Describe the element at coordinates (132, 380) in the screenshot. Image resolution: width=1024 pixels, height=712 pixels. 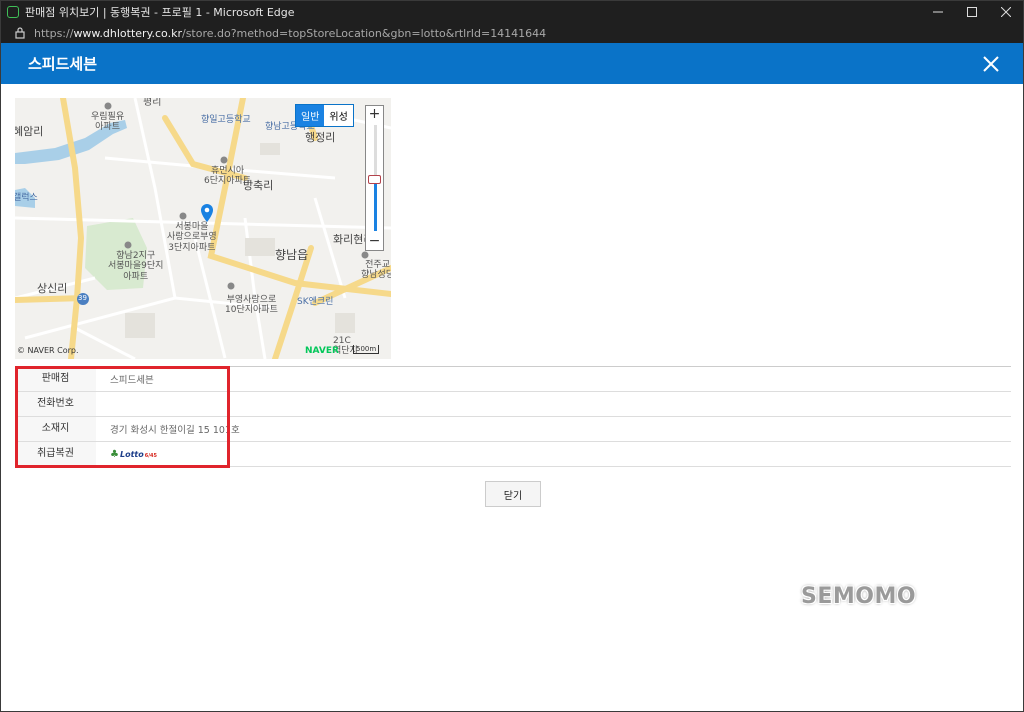
I see `store-name-value: 스피드세븐` at that location.